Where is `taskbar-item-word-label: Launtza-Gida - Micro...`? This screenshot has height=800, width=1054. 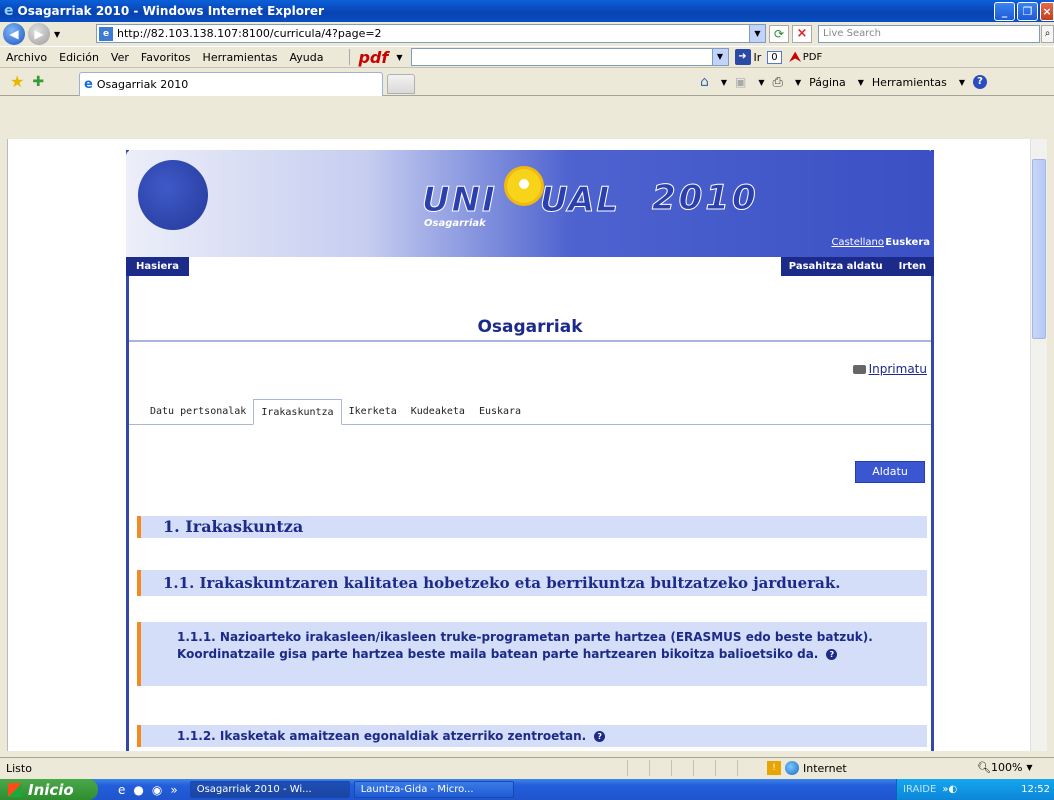 taskbar-item-word-label: Launtza-Gida - Micro... is located at coordinates (417, 789).